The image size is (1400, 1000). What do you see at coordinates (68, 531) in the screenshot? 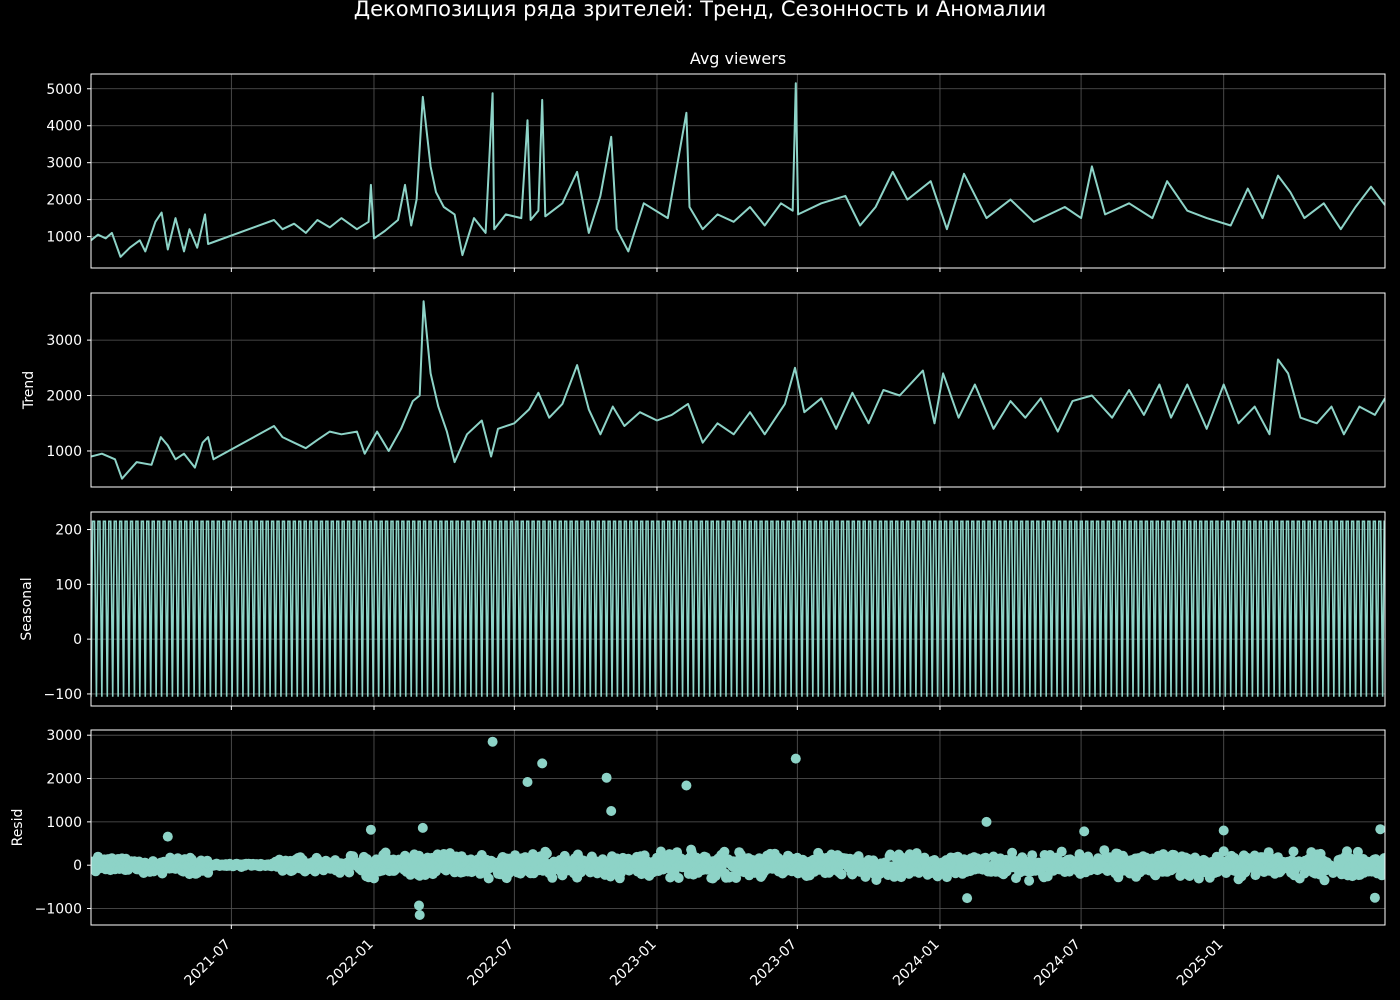
I see `y-tick-label: 200` at bounding box center [68, 531].